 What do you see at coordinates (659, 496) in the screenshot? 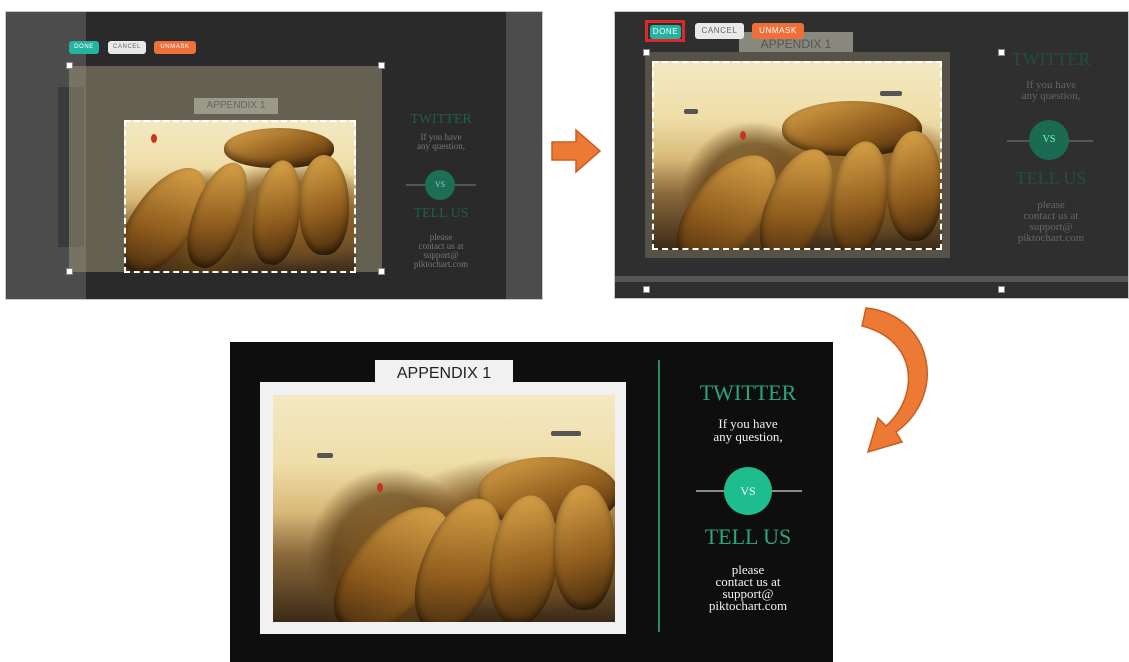
I see `vertical-divider` at bounding box center [659, 496].